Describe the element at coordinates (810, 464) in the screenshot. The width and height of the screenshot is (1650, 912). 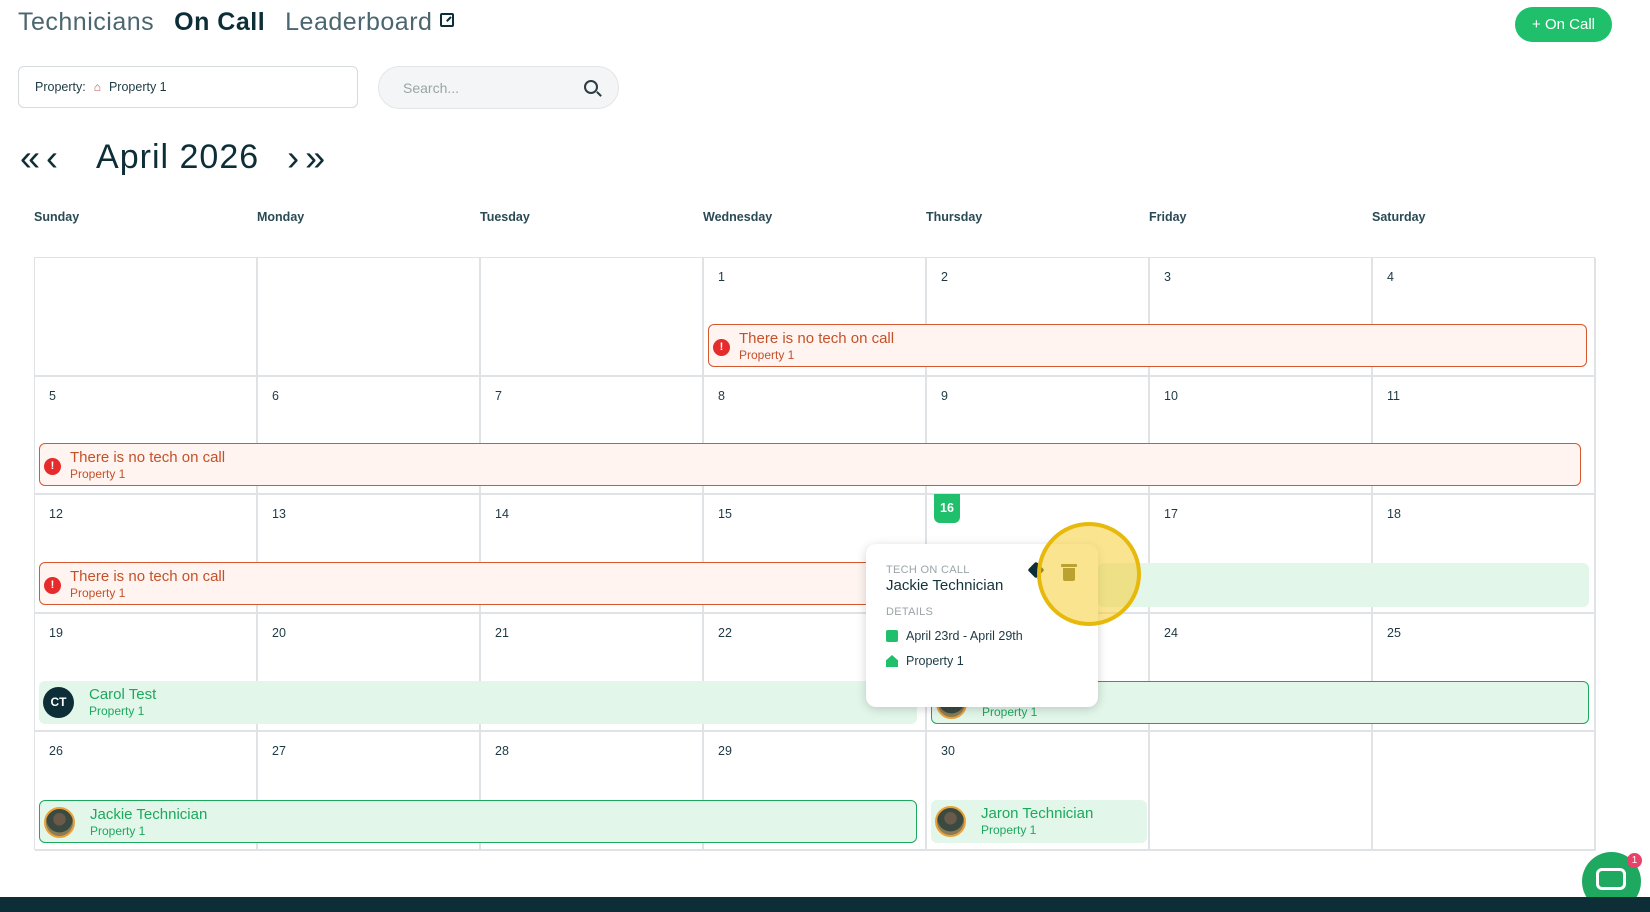
I see `no-tech-event-week2: ! There is no tech on call Property 1` at that location.